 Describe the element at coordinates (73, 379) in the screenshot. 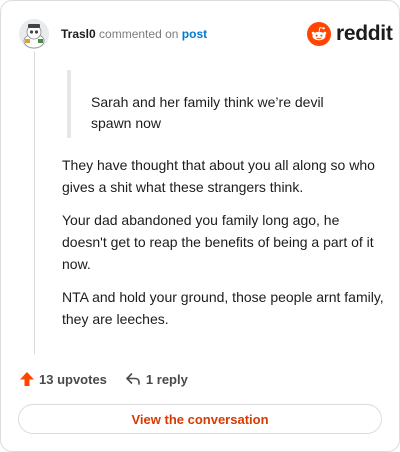

I see `upvote-count: 13 upvotes` at that location.